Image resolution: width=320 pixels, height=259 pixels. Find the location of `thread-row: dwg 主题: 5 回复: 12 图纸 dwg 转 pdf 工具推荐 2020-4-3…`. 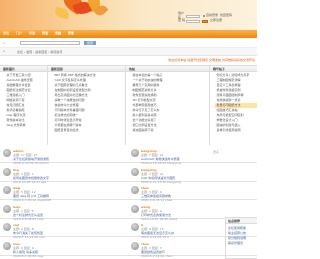

thread-row: dwg 主题: 5 回复: 12 图纸 dwg 转 pdf 工具推荐 2020-4-3… is located at coordinates (128, 192).